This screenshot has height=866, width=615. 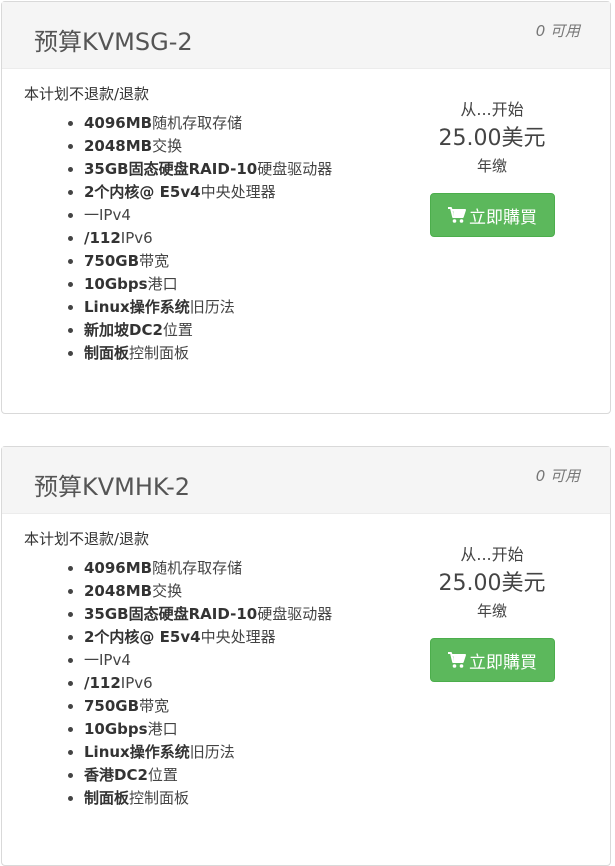 I want to click on product-card-header: 预算KVMHK-2 0 可用, so click(x=306, y=480).